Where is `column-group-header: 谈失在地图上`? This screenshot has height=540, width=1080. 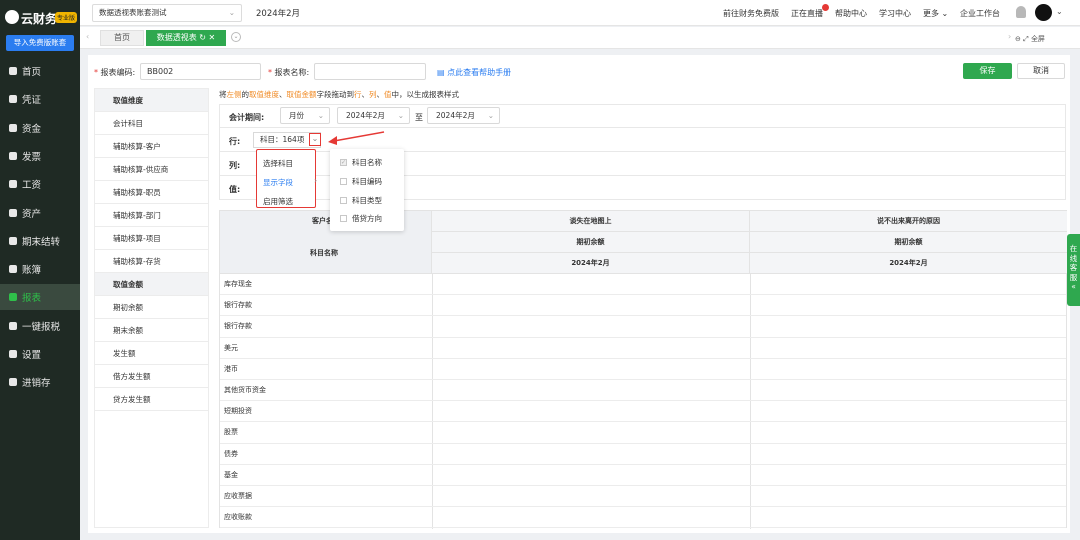 column-group-header: 谈失在地图上 is located at coordinates (591, 221).